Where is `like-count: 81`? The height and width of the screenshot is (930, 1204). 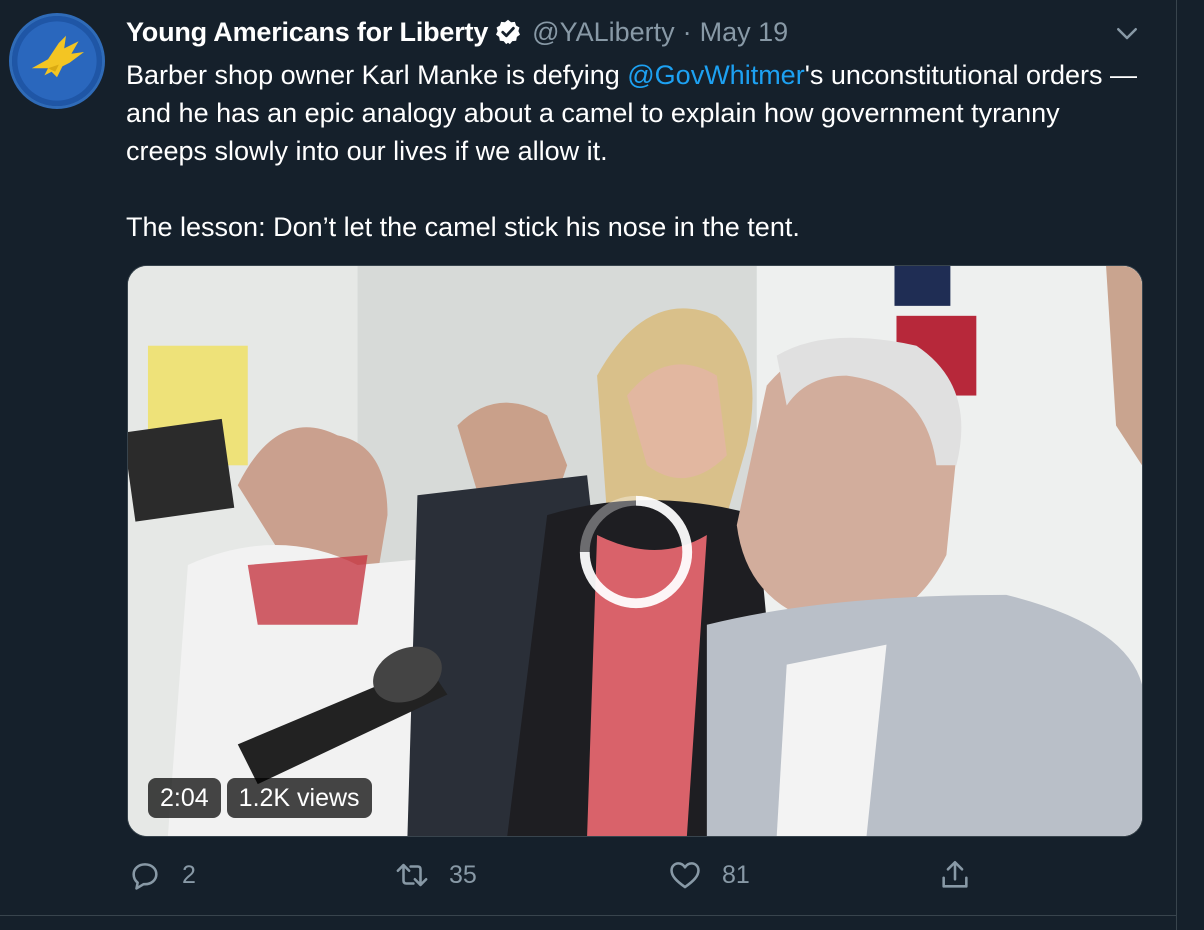 like-count: 81 is located at coordinates (736, 874).